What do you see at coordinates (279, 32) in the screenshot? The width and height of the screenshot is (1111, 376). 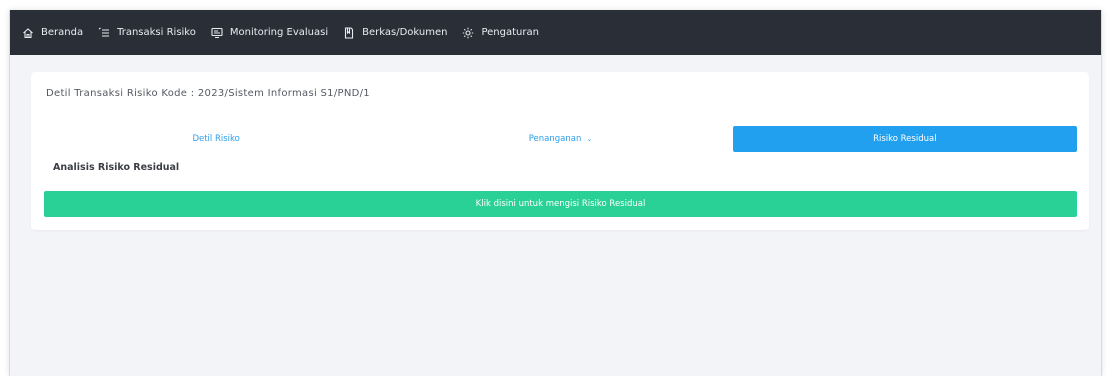 I see `nav-label-monitoring-evaluasi: Monitoring Evaluasi` at bounding box center [279, 32].